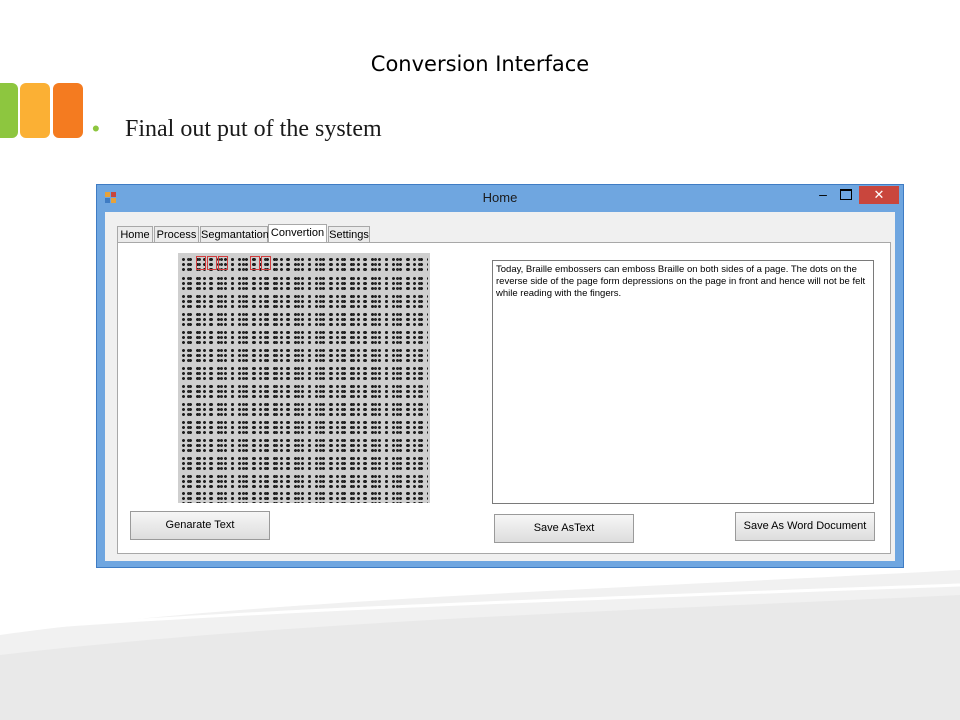  I want to click on tab-home: Home, so click(135, 234).